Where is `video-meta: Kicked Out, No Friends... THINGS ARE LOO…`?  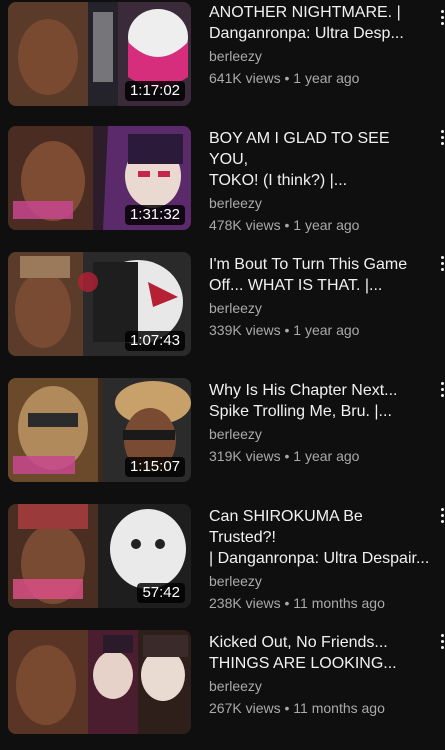
video-meta: Kicked Out, No Friends... THINGS ARE LOO… is located at coordinates (320, 674).